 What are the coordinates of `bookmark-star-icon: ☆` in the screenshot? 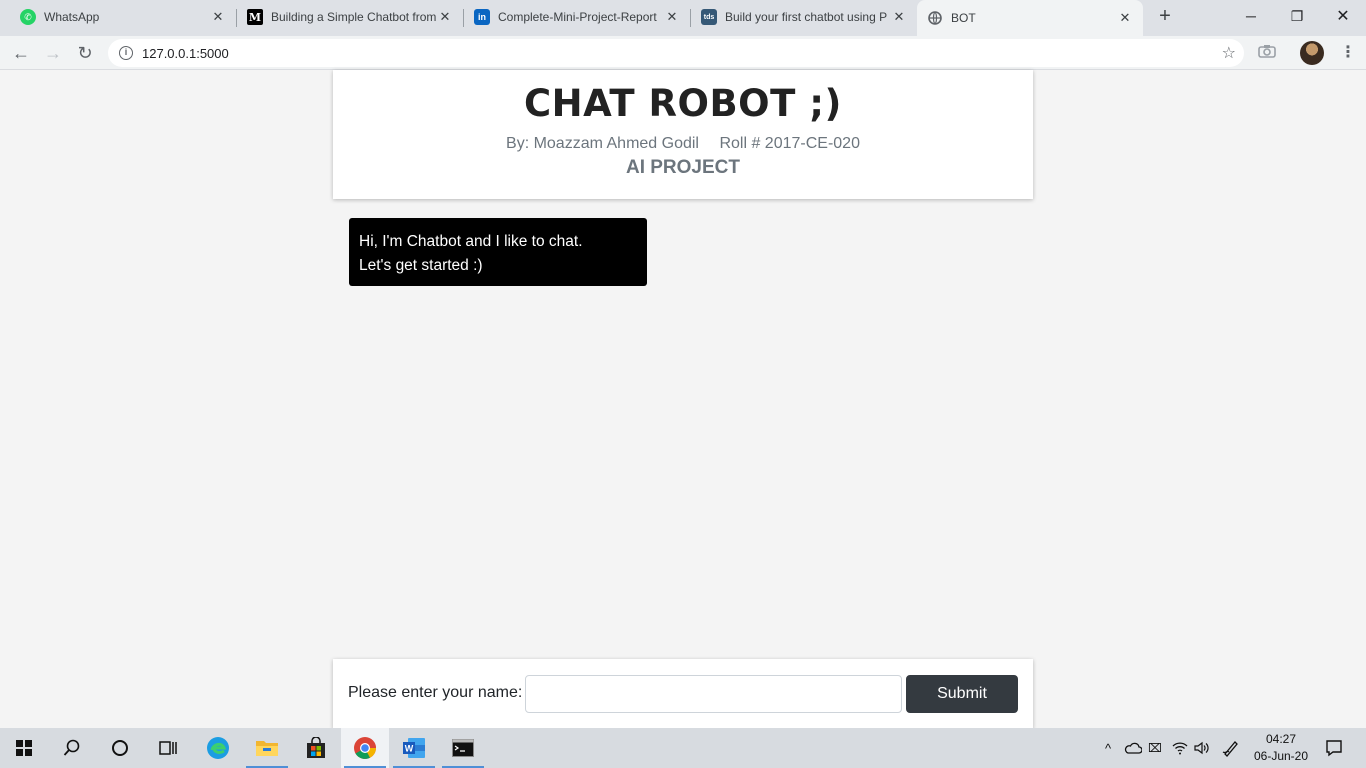 It's located at (1229, 53).